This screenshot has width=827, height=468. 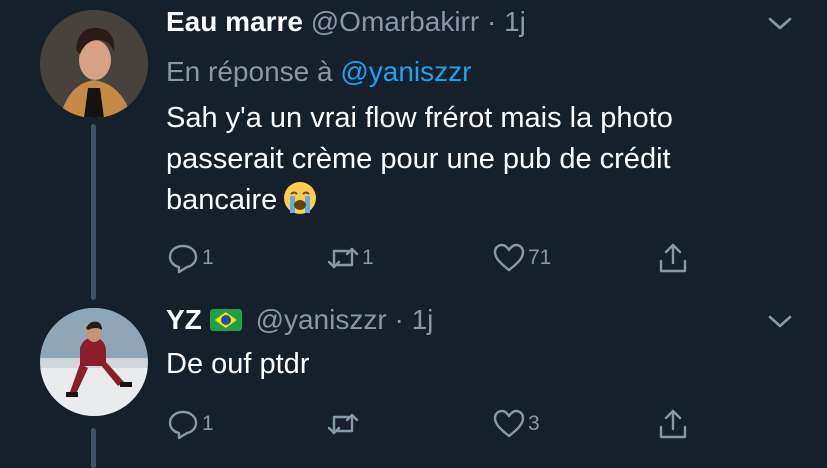 I want to click on username-handle: @yaniszzr, so click(x=321, y=319).